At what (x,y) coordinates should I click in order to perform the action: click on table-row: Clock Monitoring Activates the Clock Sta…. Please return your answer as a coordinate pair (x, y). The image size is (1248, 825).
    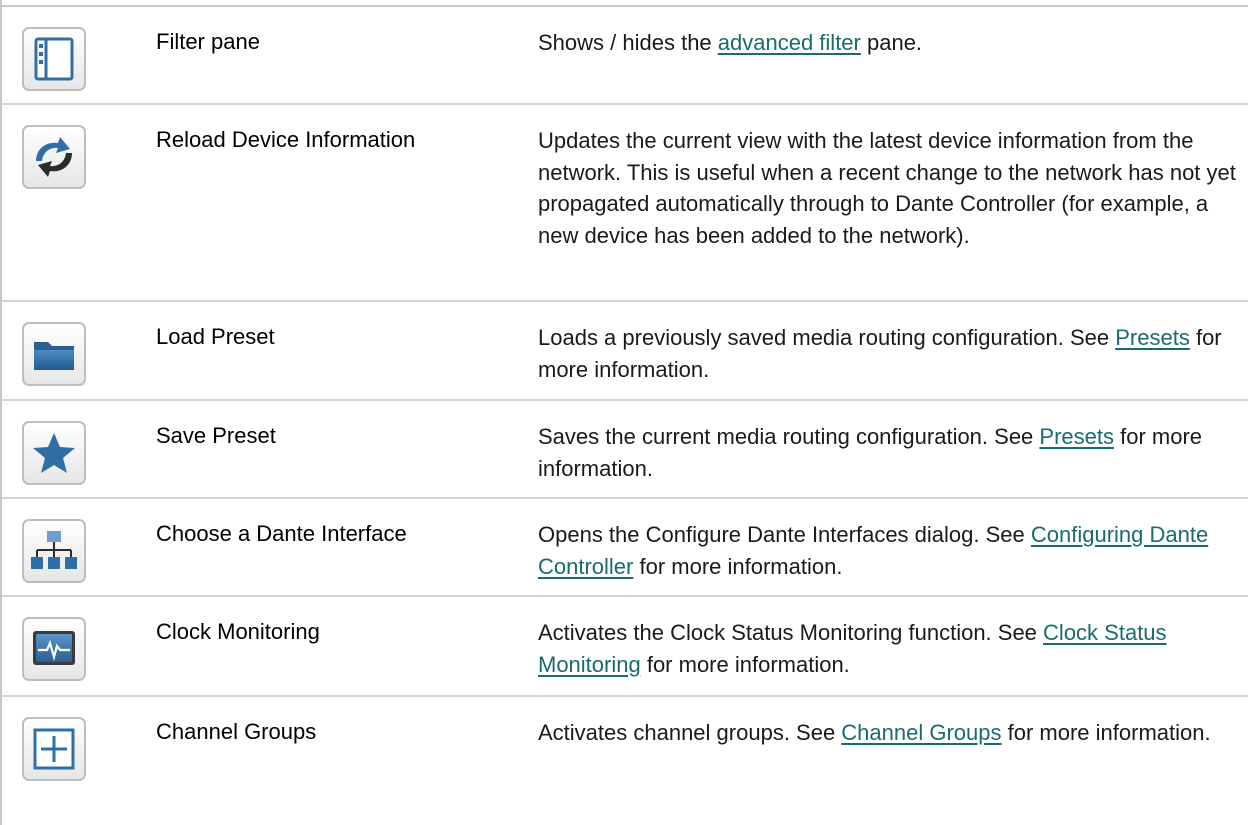
    Looking at the image, I should click on (625, 647).